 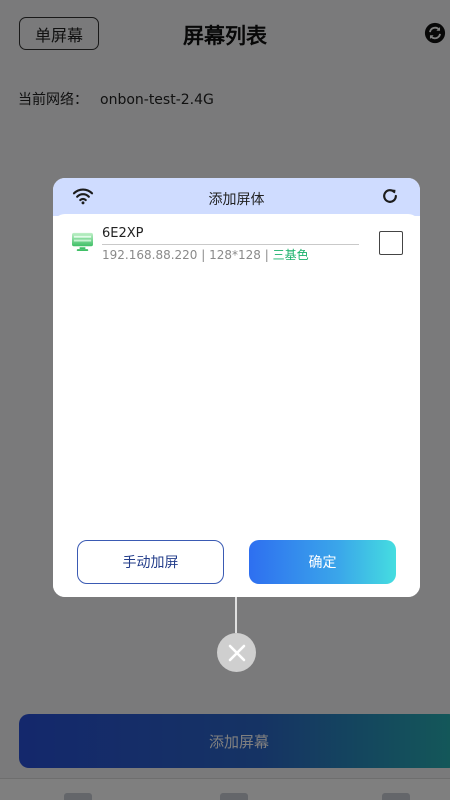 What do you see at coordinates (235, 255) in the screenshot?
I see `device-resolution: 128*128` at bounding box center [235, 255].